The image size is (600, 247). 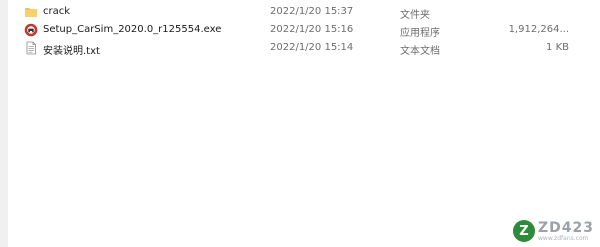 What do you see at coordinates (132, 29) in the screenshot?
I see `file-name: Setup_CarSim_2020.0_r125554.exe` at bounding box center [132, 29].